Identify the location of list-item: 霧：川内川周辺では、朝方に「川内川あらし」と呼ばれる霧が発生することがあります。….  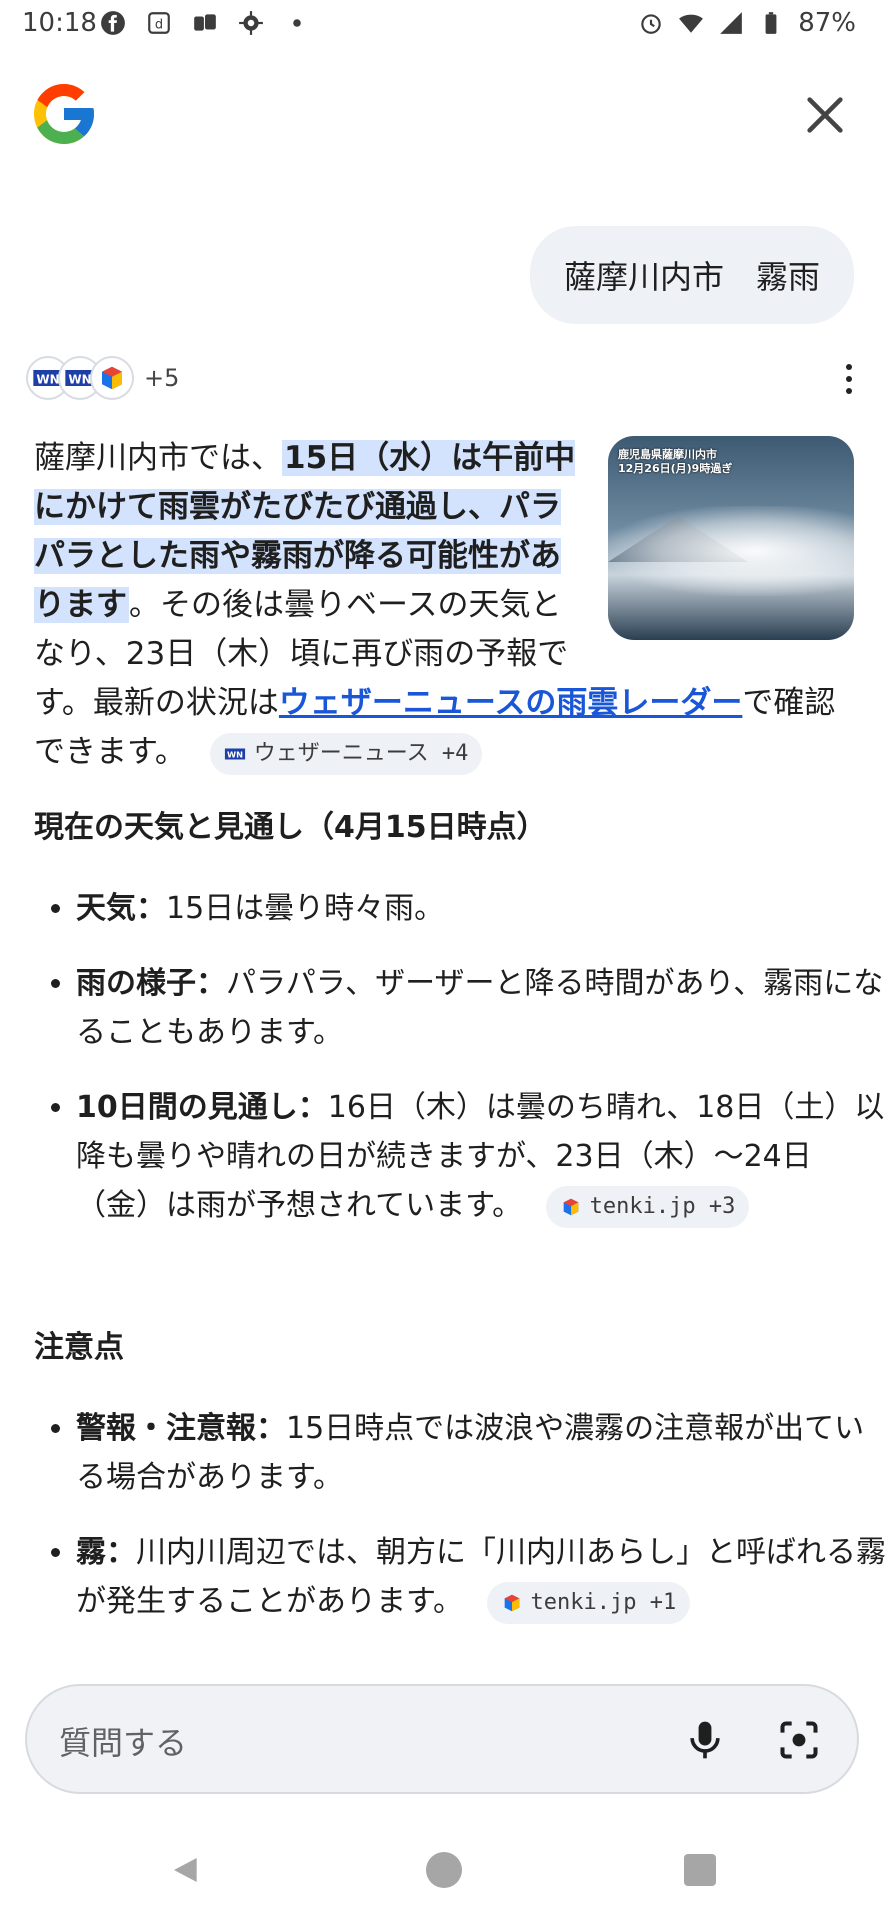
(481, 1577).